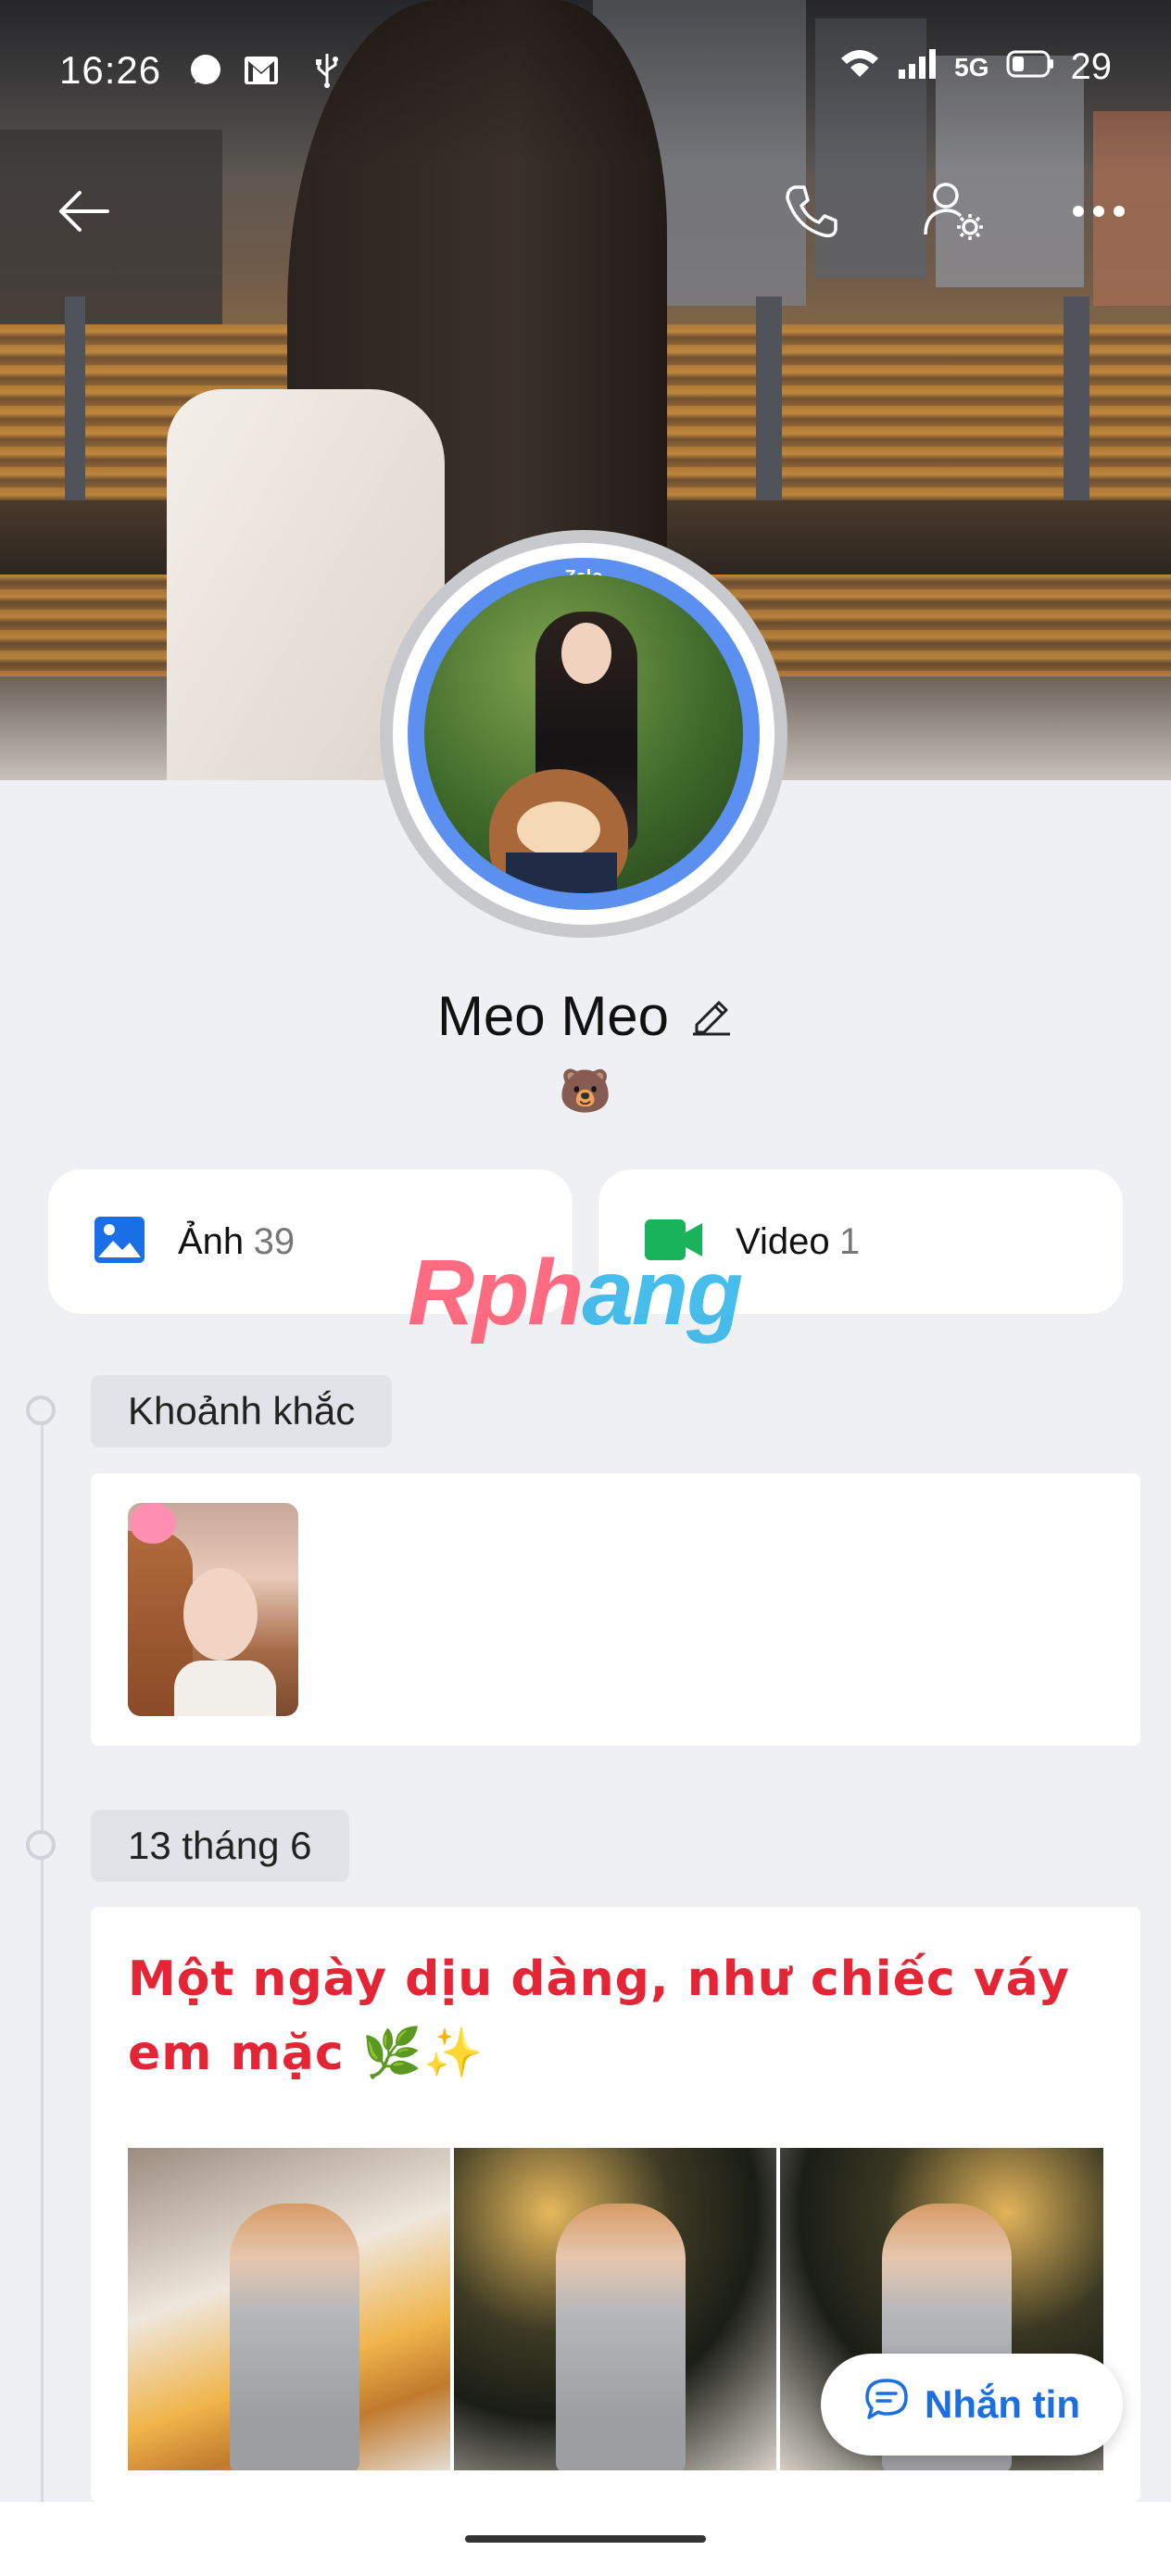 The height and width of the screenshot is (2576, 1171). I want to click on messenger-notification-icon, so click(206, 70).